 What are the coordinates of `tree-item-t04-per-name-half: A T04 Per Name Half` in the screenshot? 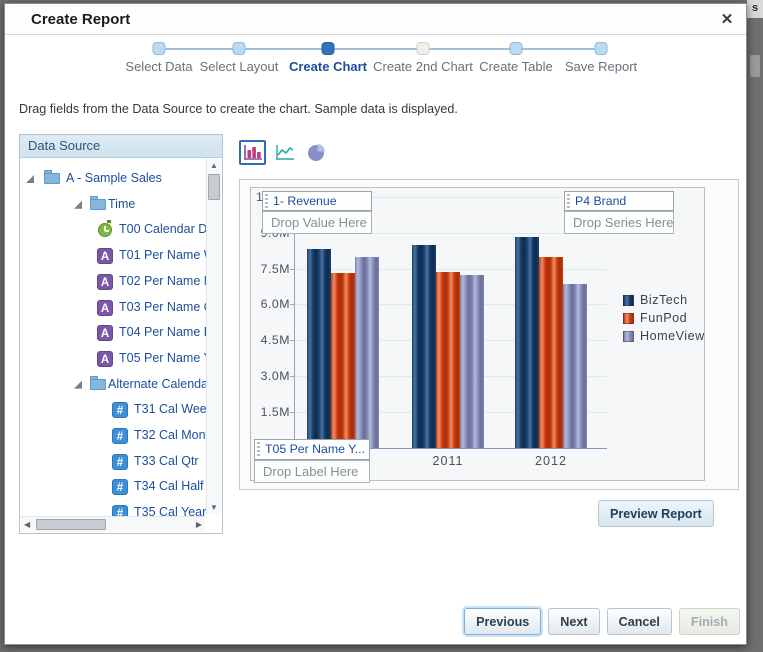 It's located at (113, 333).